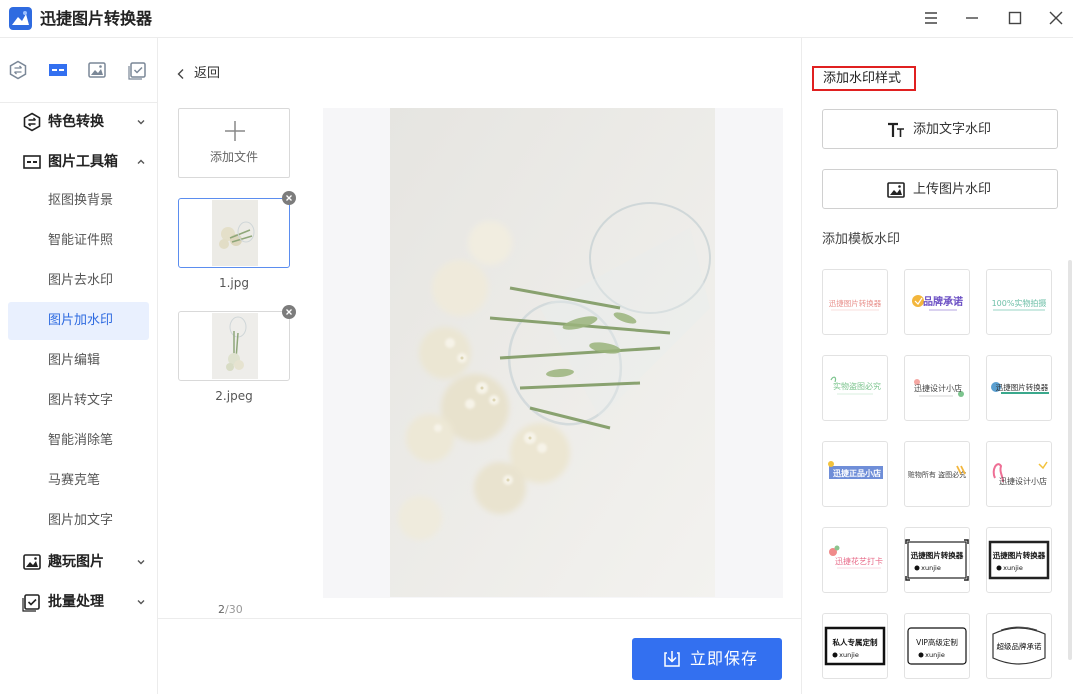 Image resolution: width=1073 pixels, height=694 pixels. I want to click on sidebar-item-mosaic-pen: 马赛克笔, so click(78, 481).